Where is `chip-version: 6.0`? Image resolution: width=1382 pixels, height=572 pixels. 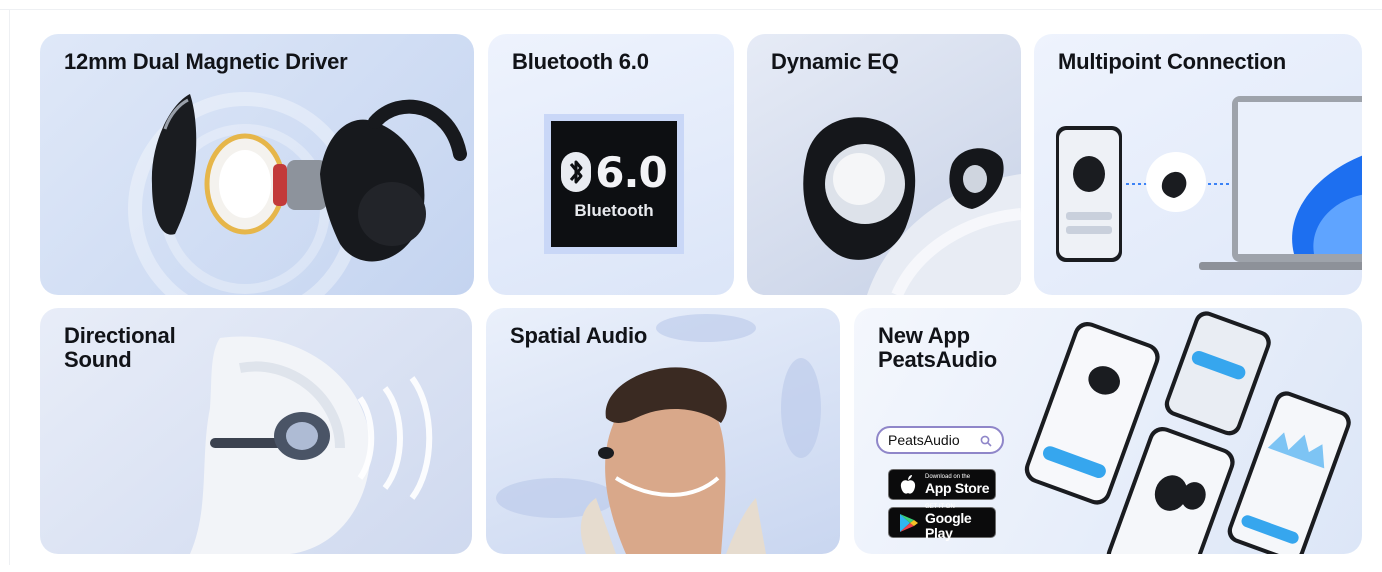 chip-version: 6.0 is located at coordinates (631, 172).